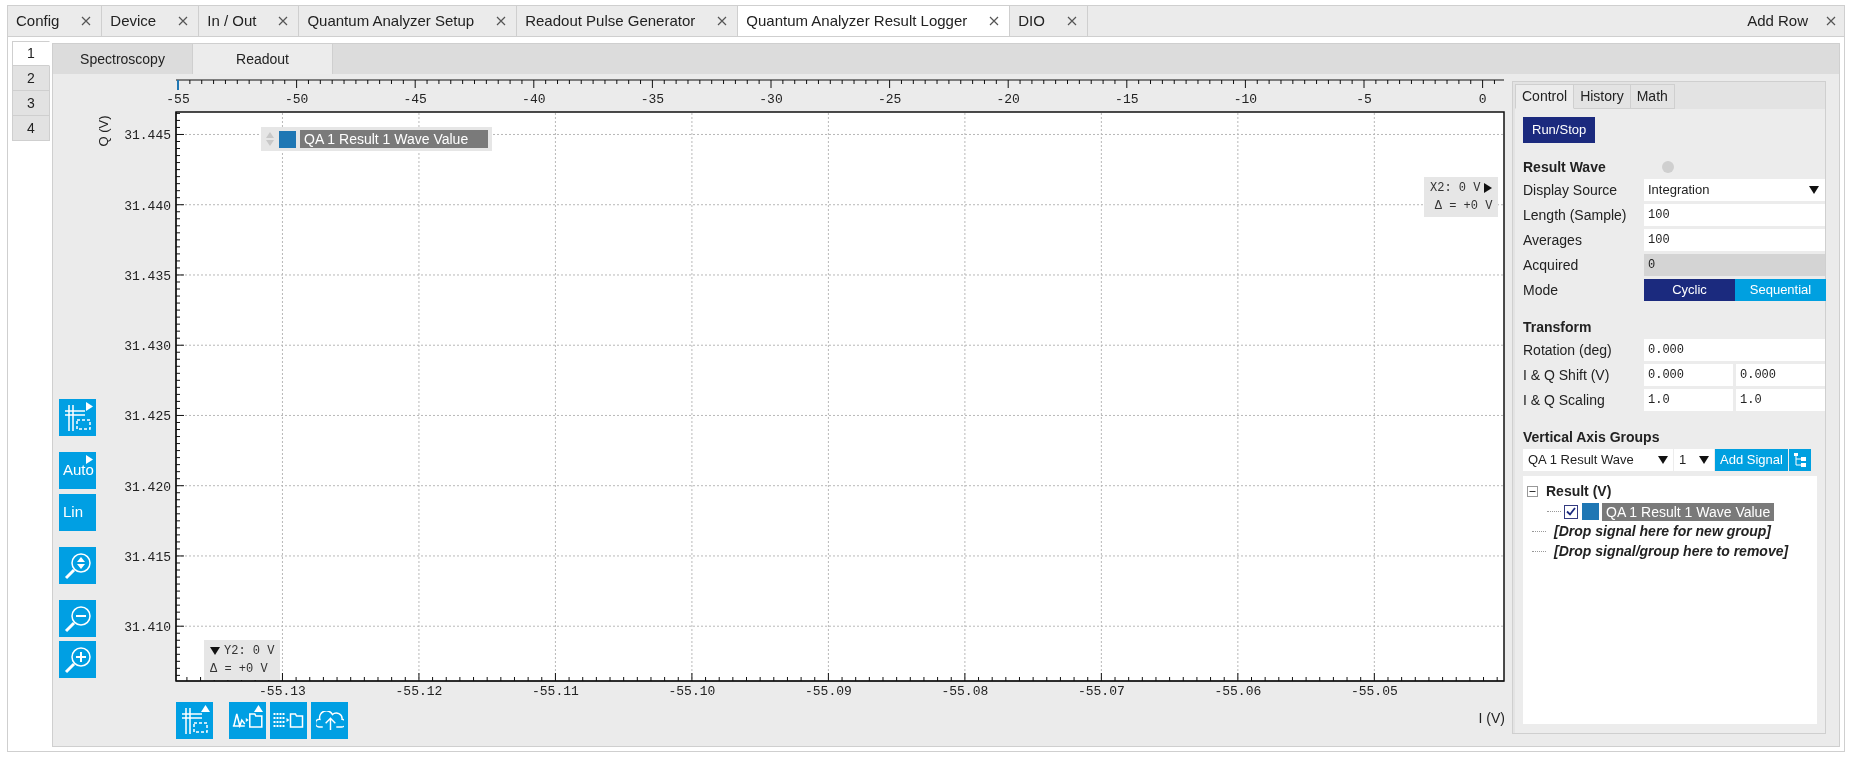  I want to click on panel-tab: Math, so click(1652, 96).